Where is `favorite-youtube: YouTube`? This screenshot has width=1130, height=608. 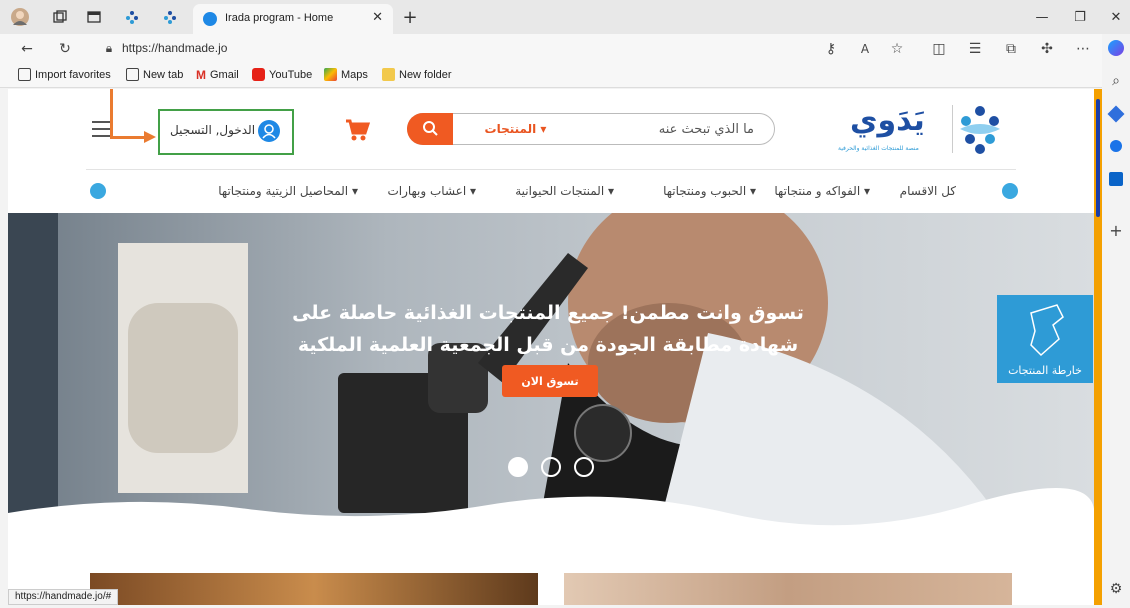 favorite-youtube: YouTube is located at coordinates (282, 74).